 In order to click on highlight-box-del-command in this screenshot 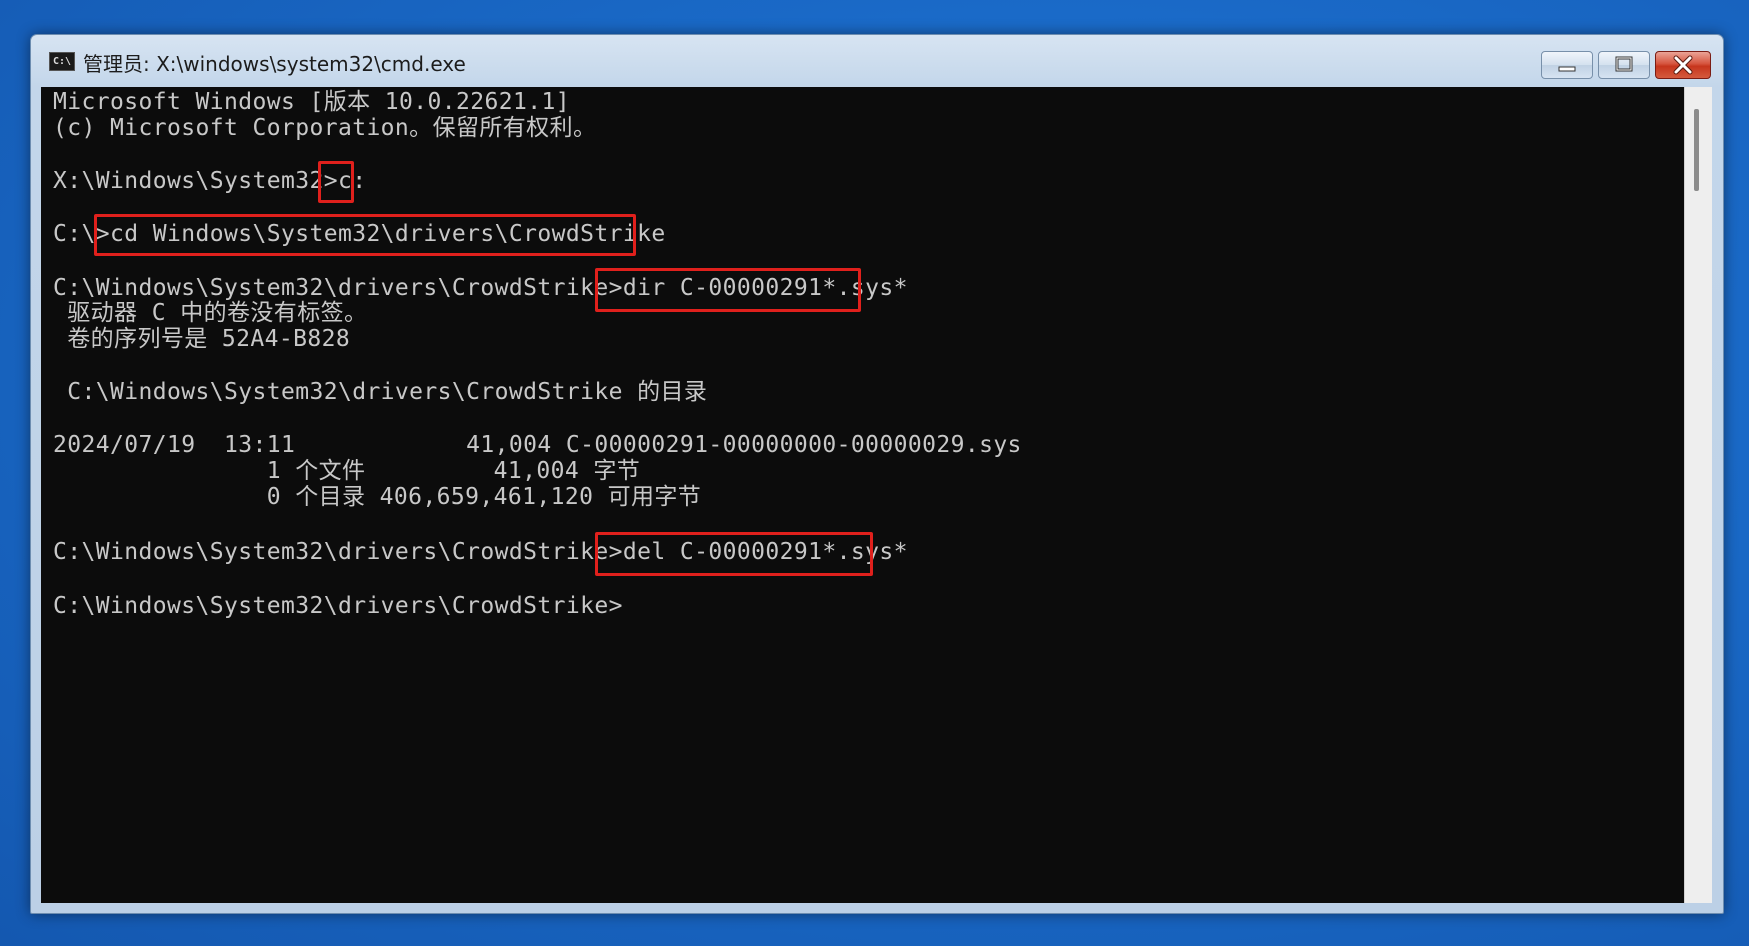, I will do `click(734, 554)`.